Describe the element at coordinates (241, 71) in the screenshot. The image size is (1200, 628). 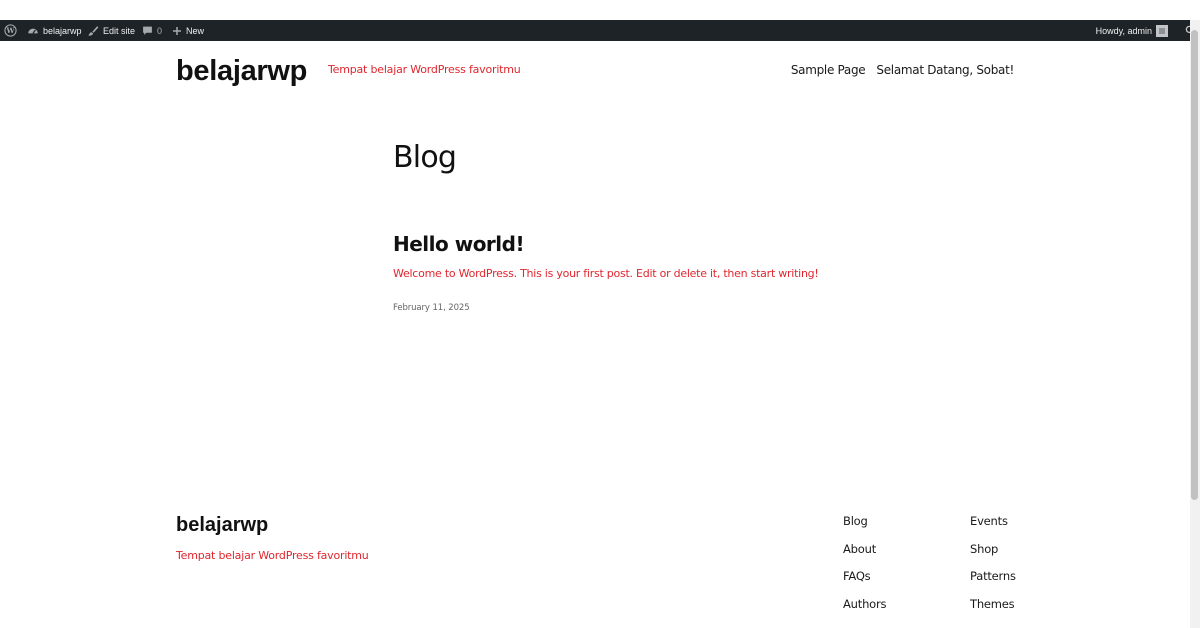
I see `site-title: belajarwp` at that location.